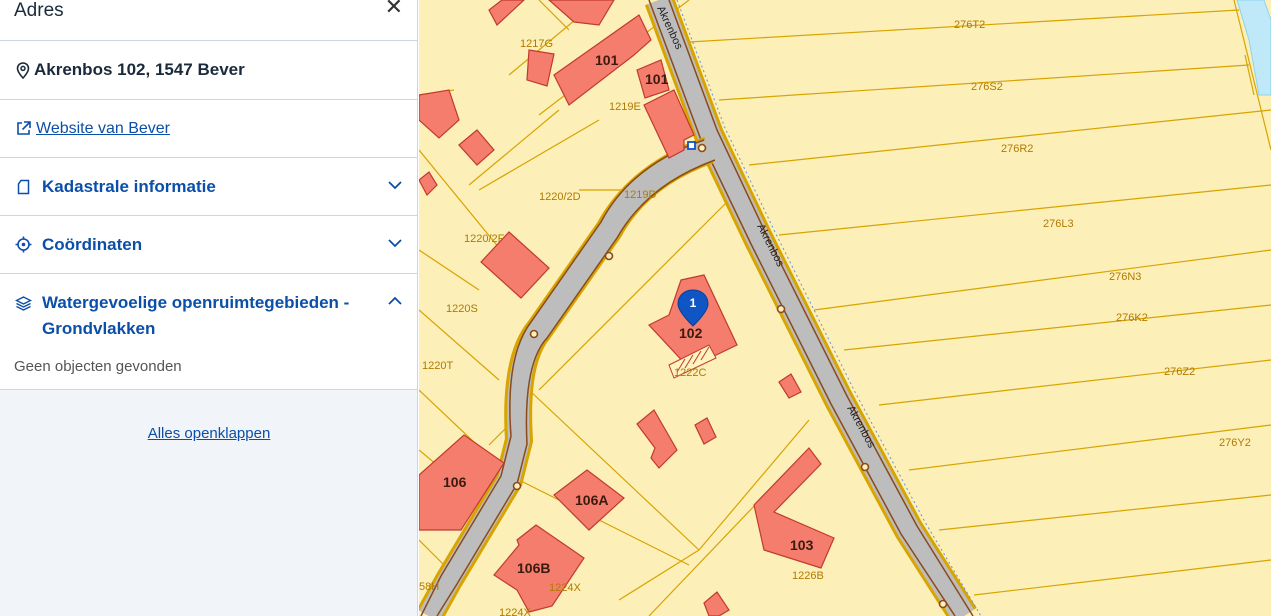 This screenshot has width=1271, height=616. What do you see at coordinates (969, 25) in the screenshot?
I see `parcel-label: 276T2` at bounding box center [969, 25].